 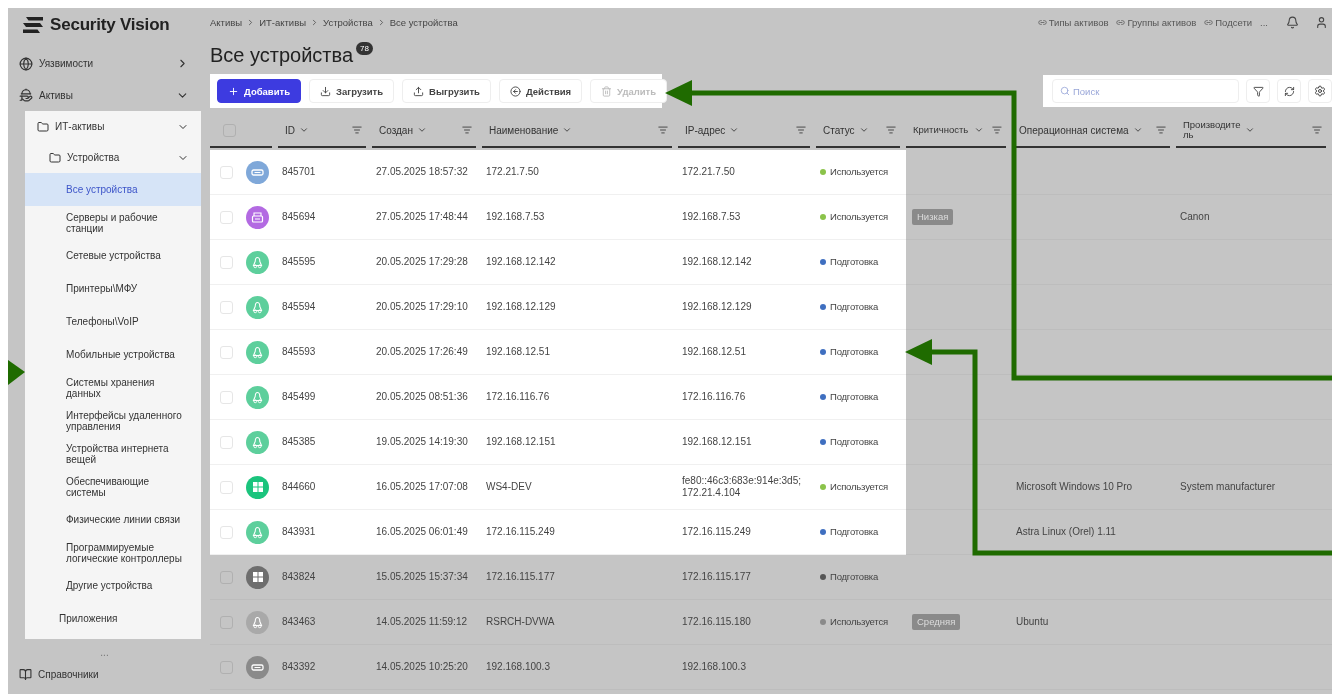 I want to click on tree-item: Устройства, so click(x=113, y=157).